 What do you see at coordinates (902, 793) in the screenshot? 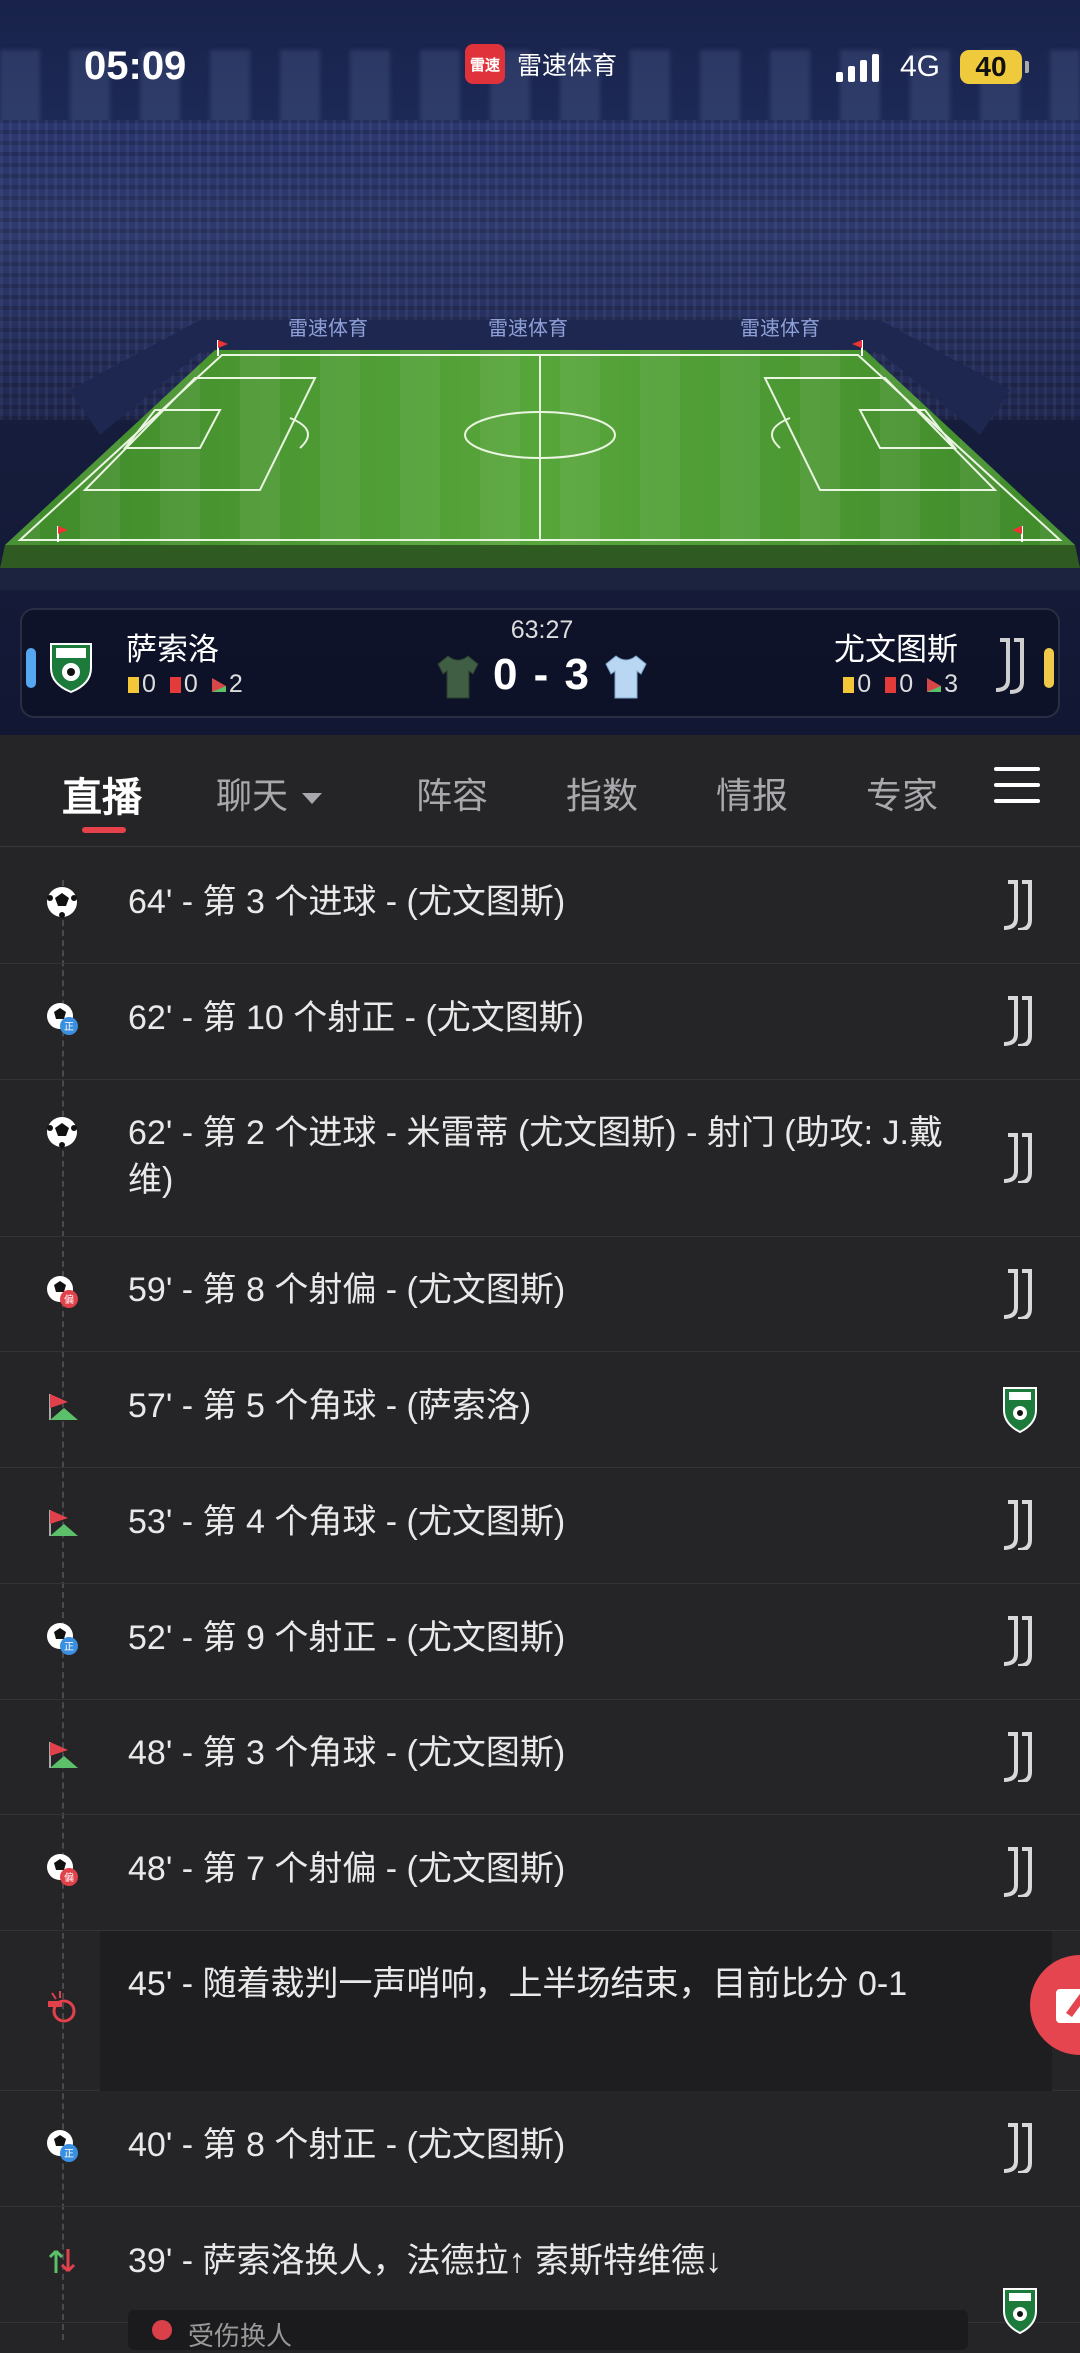
I see `tab-experts: 专家` at bounding box center [902, 793].